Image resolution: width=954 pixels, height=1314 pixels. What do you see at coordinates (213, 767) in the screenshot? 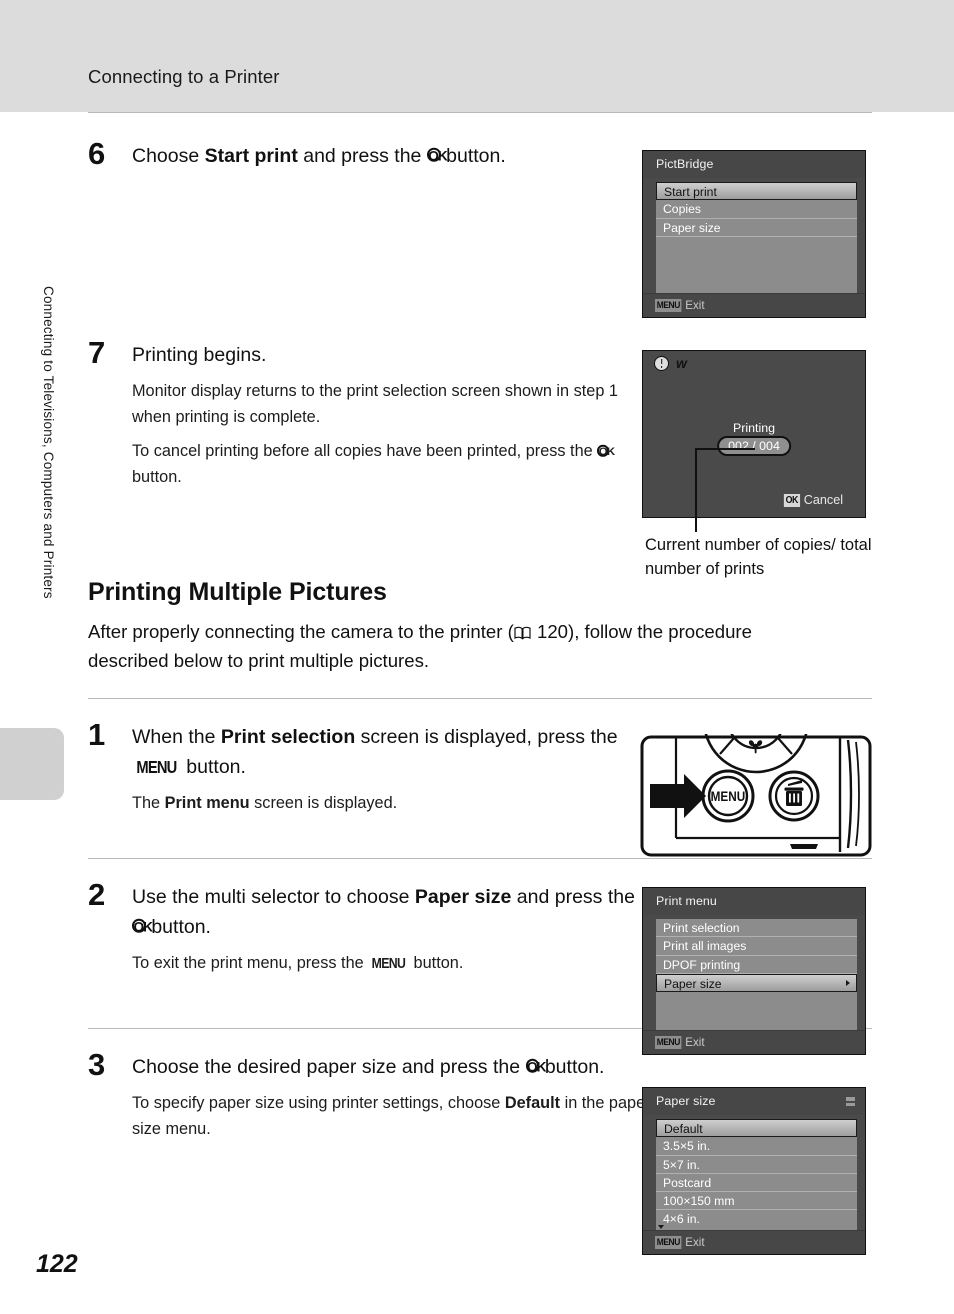
I see `step-1-title-post: button.` at bounding box center [213, 767].